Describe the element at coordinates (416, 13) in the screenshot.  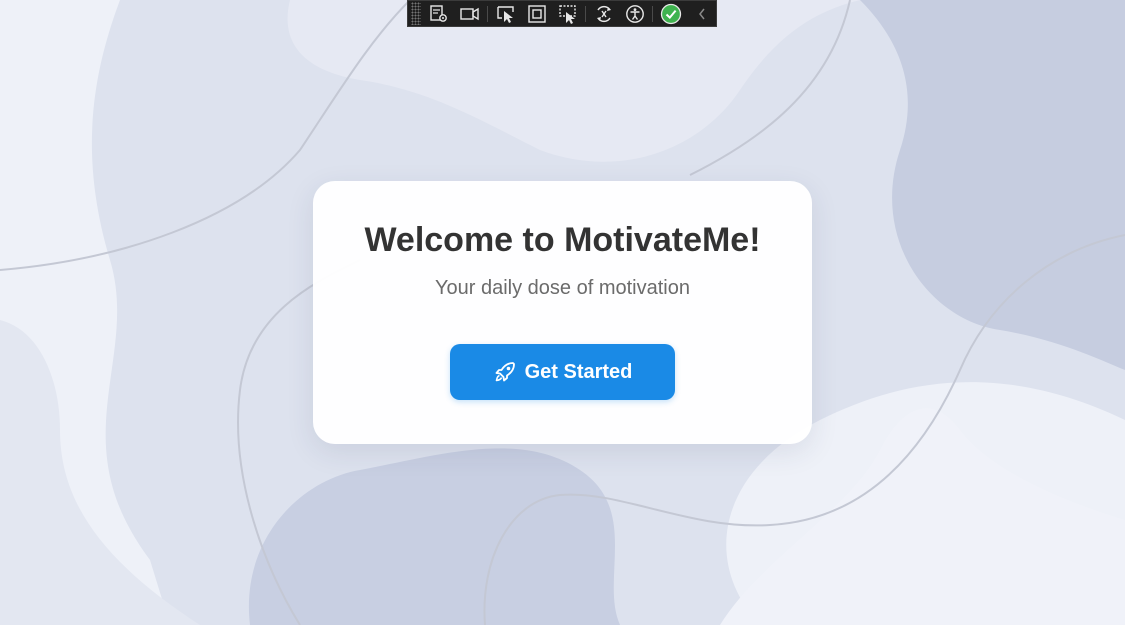
I see `toolbar-grip` at that location.